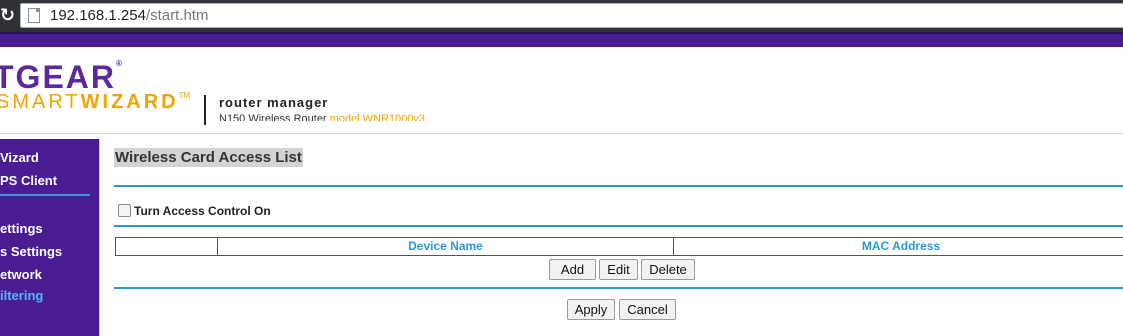 This screenshot has height=336, width=1123. I want to click on table-header-device-name: Device Name, so click(446, 246).